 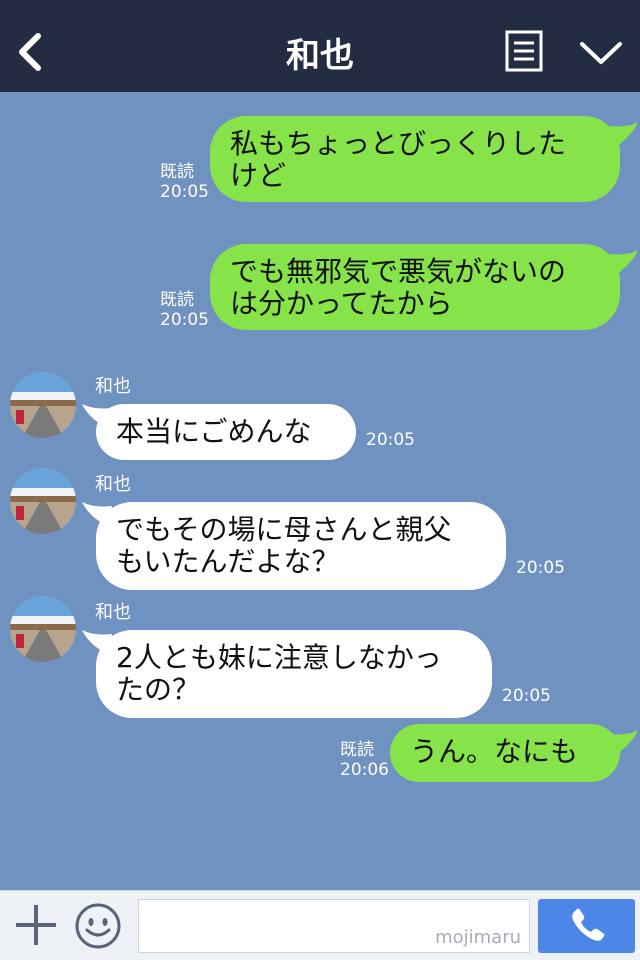 What do you see at coordinates (478, 937) in the screenshot?
I see `watermark-text: mojimaru` at bounding box center [478, 937].